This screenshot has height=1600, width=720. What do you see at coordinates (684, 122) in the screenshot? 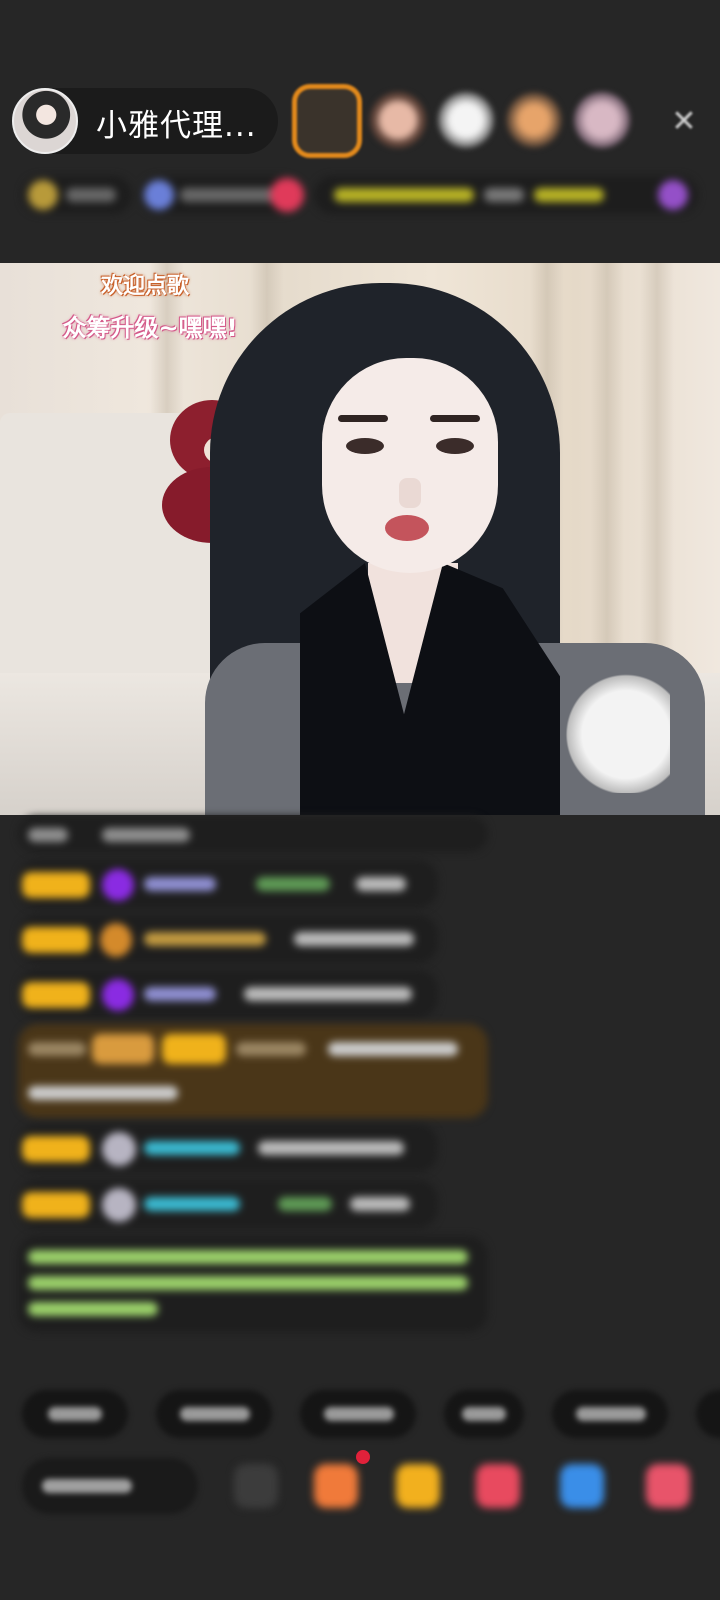
I see `close-icon: ✕` at bounding box center [684, 122].